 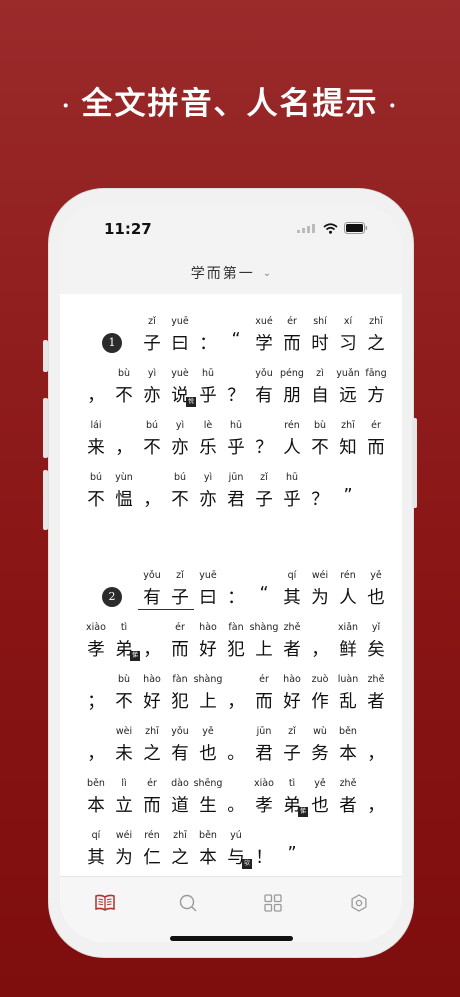 I want to click on text-line: ； bù 不 hào 好 fàn 犯 shàng 上， ér 而 hào 好 zuò 作 luàn 乱 zhě 者, so click(x=231, y=700).